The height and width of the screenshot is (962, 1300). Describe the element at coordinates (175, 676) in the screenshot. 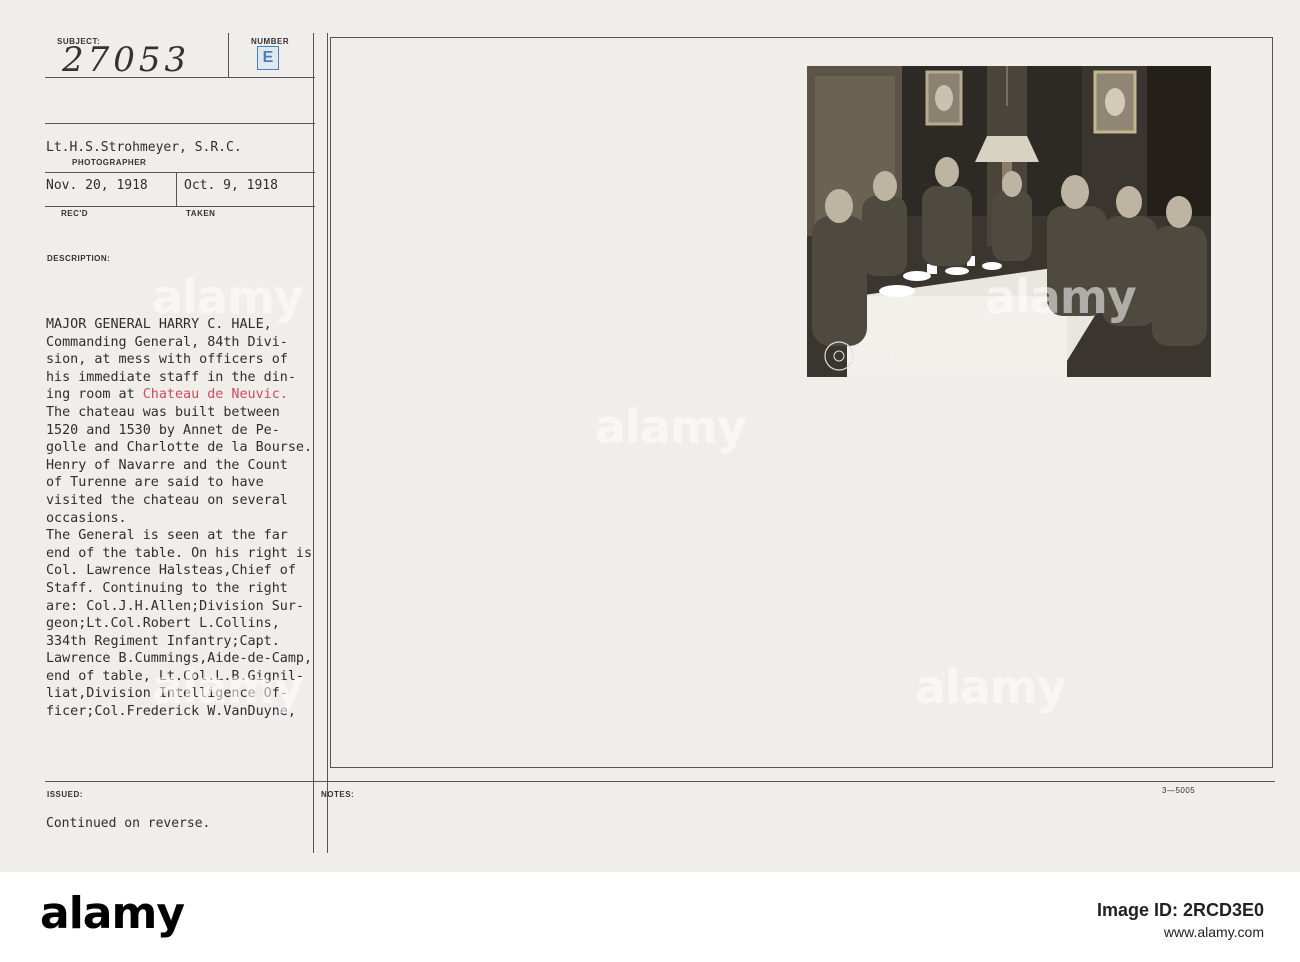

I see `description-line: end of table, Lt.Col.L.B.Gignil-` at that location.